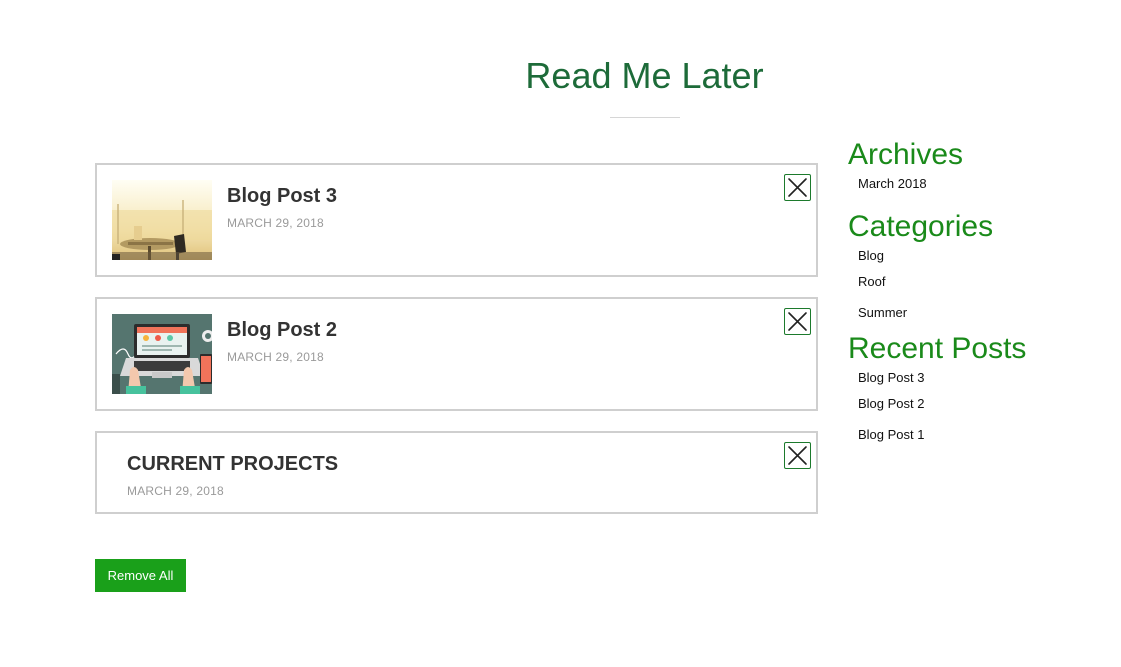 This screenshot has width=1121, height=667. What do you see at coordinates (456, 354) in the screenshot?
I see `saved-post-card: Blog Post 2 MARCH 29, 2018` at bounding box center [456, 354].